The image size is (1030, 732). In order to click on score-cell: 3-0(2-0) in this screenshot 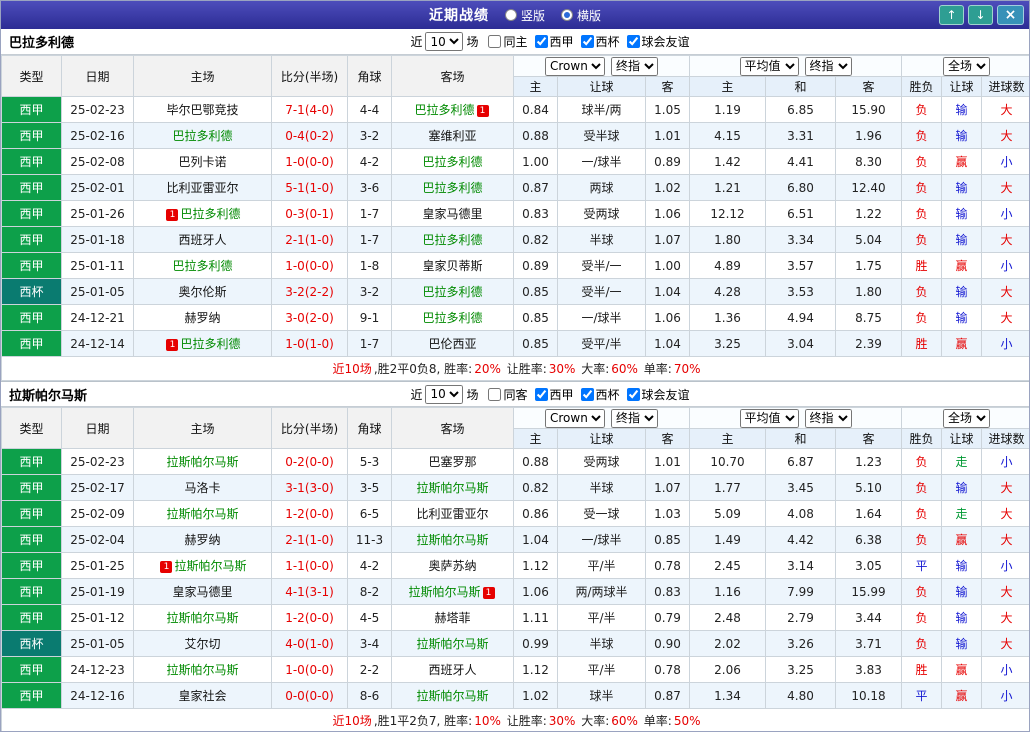, I will do `click(309, 317)`.